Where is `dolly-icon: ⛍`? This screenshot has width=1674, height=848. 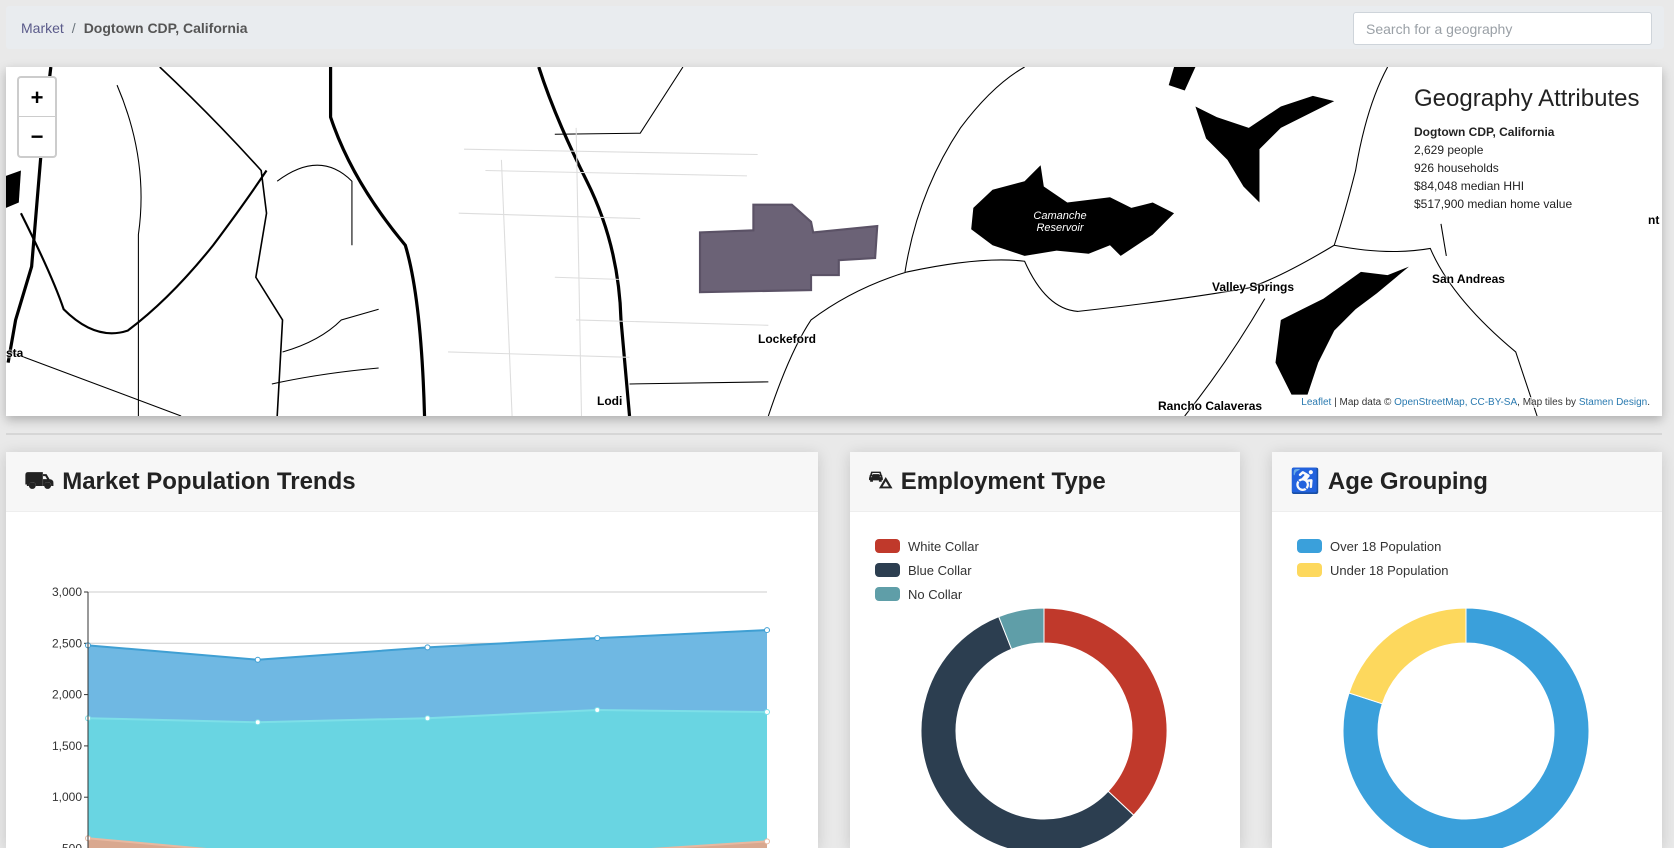
dolly-icon: ⛍ is located at coordinates (880, 480).